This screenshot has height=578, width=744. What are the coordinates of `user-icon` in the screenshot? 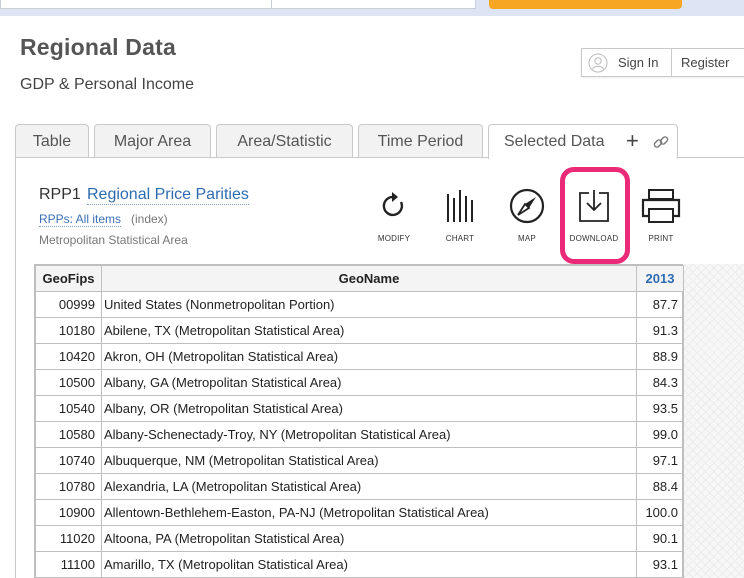 It's located at (598, 62).